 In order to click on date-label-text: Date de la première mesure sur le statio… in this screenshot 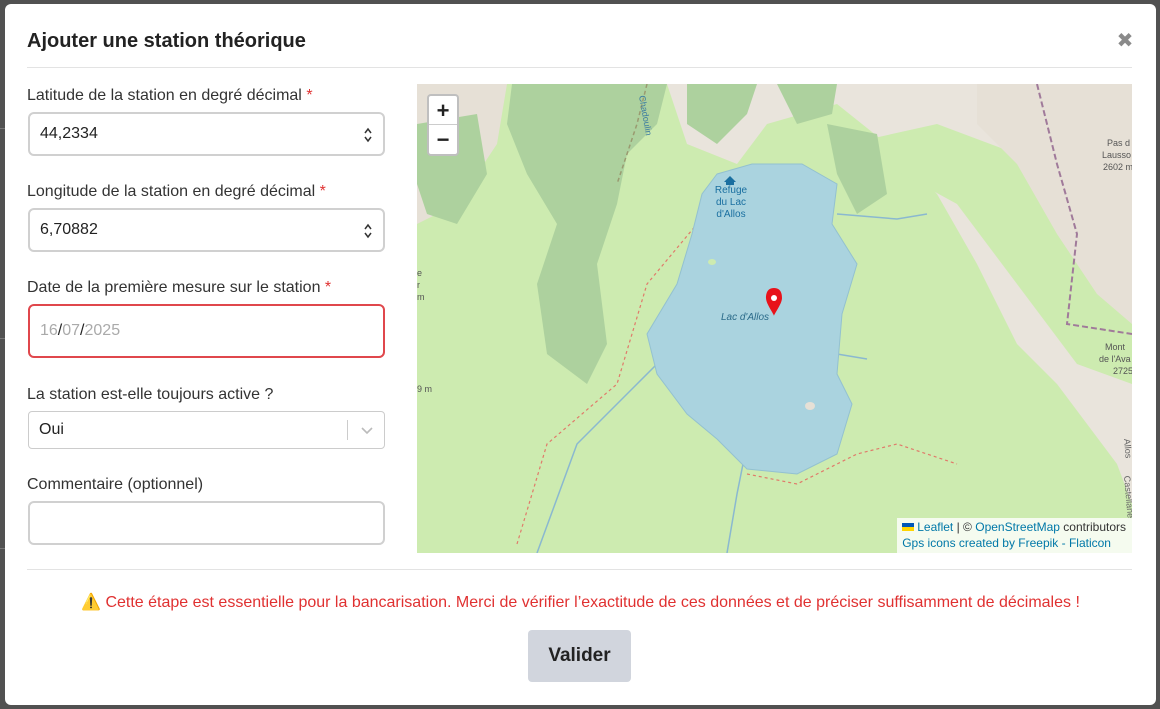, I will do `click(174, 287)`.